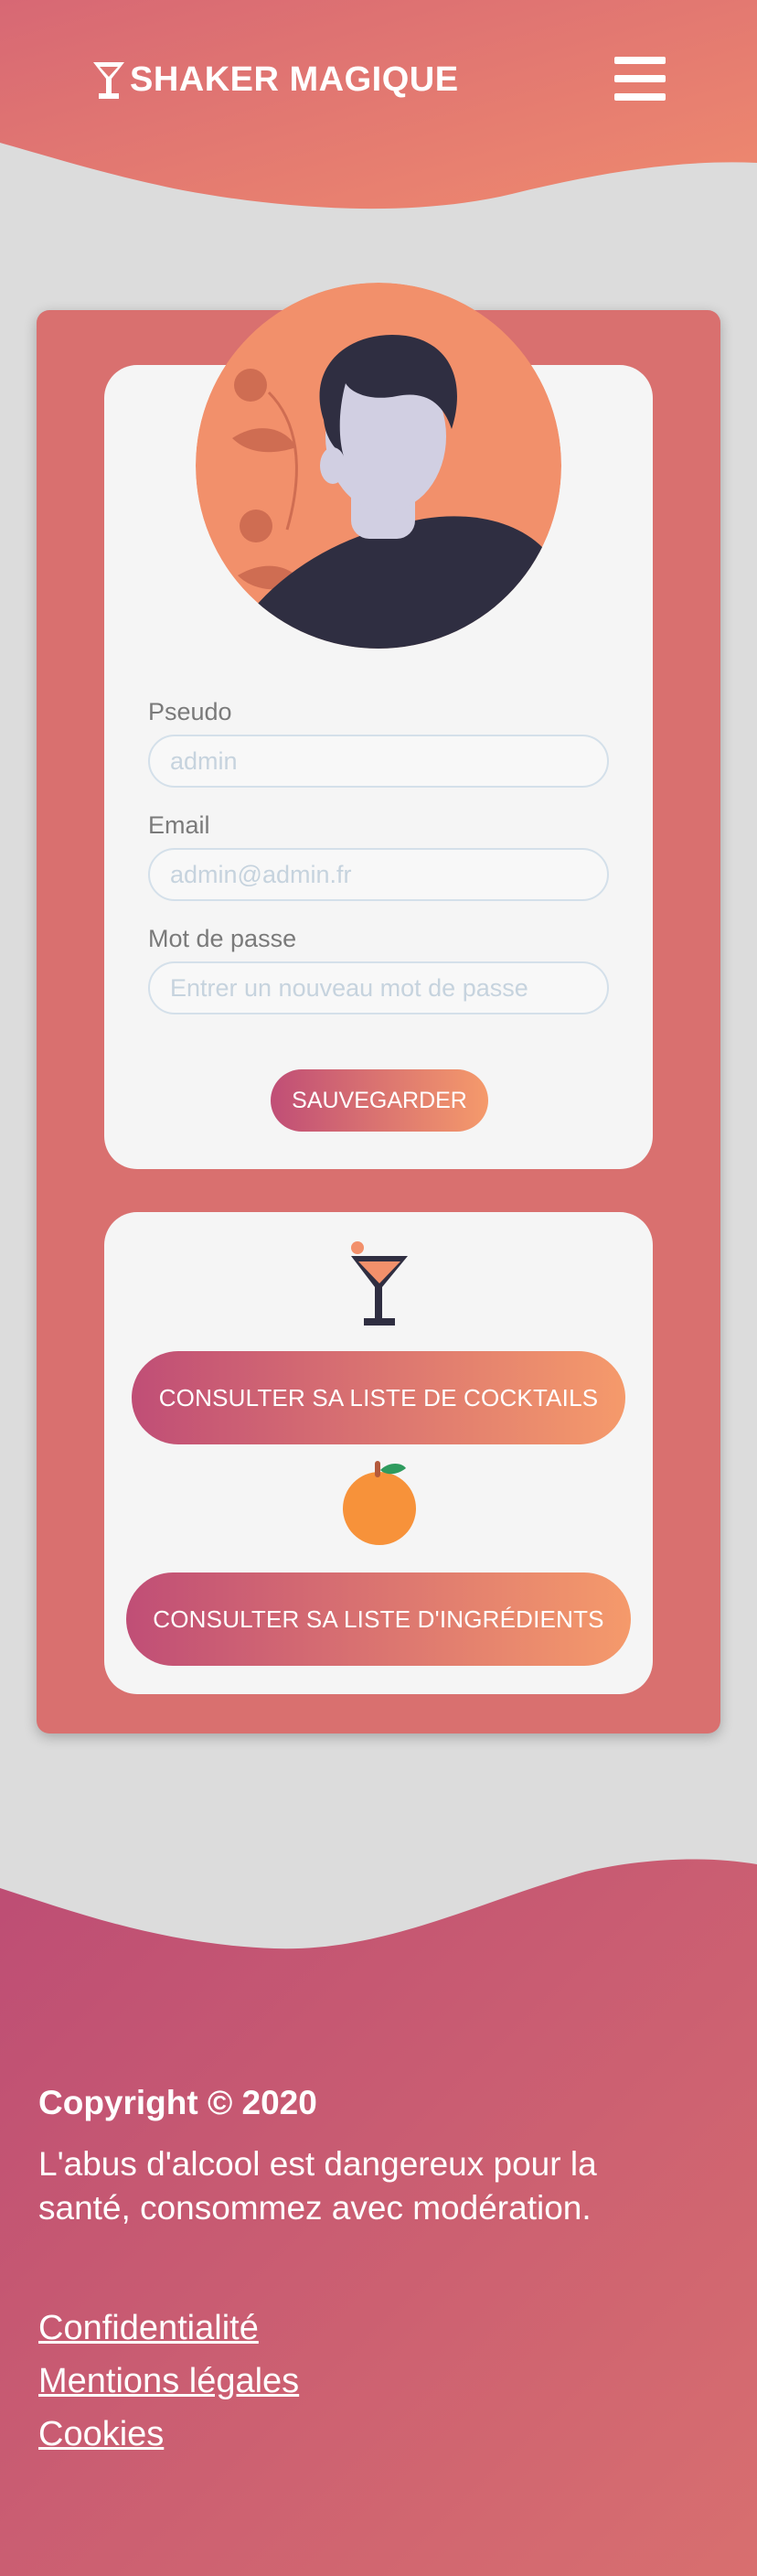 The width and height of the screenshot is (757, 2576). I want to click on user-avatar-illustration, so click(378, 466).